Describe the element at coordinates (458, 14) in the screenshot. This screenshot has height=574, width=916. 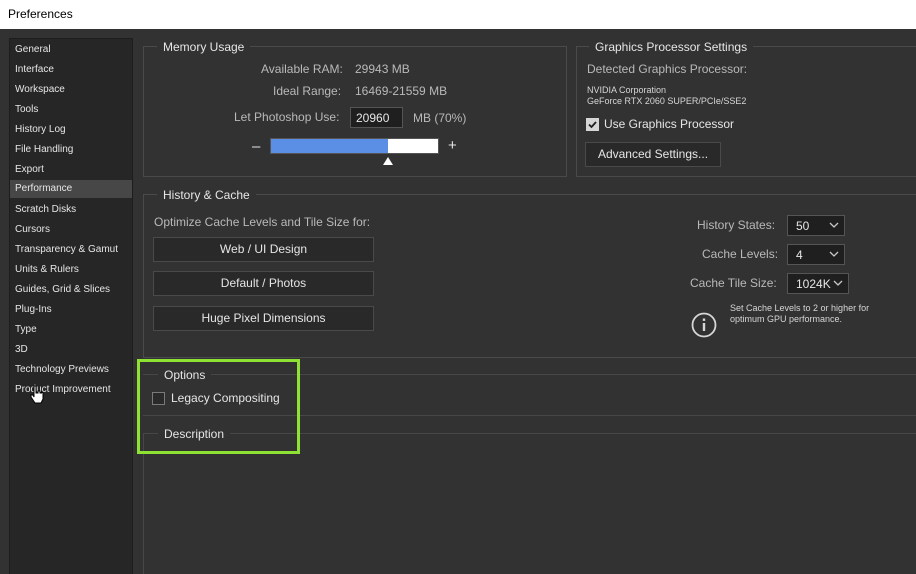
I see `window-title: Preferences` at that location.